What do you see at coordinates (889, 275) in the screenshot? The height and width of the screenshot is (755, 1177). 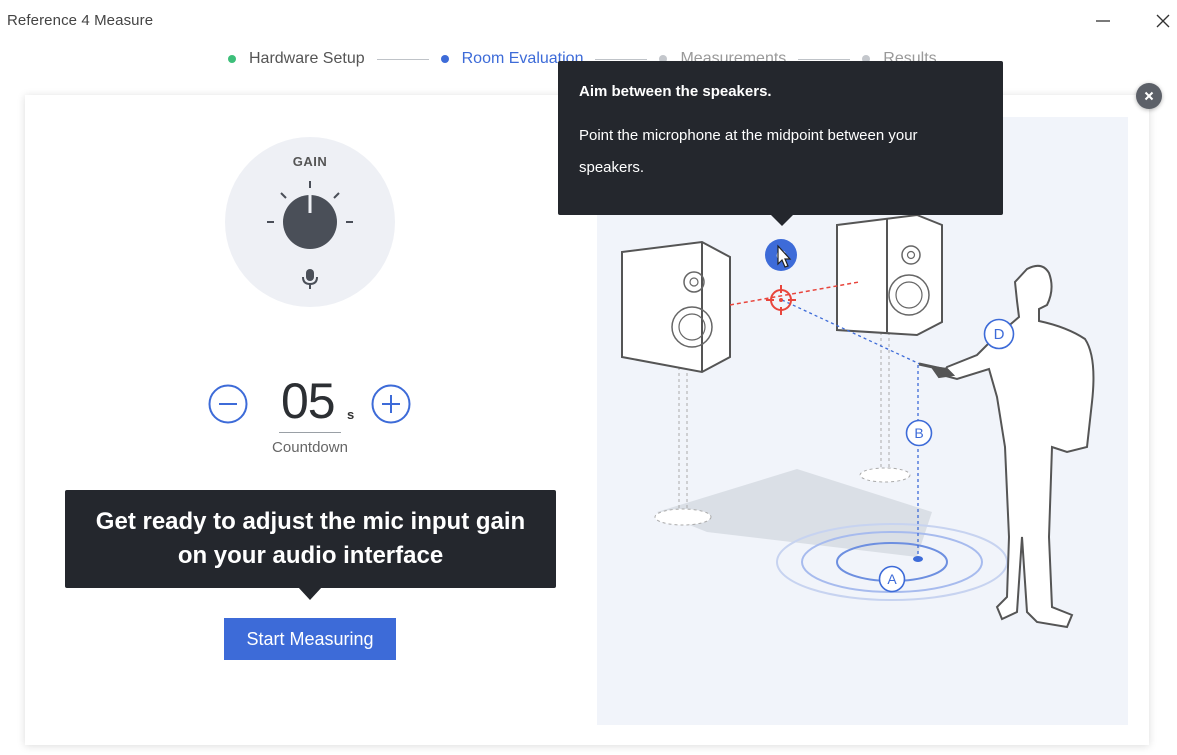 I see `right-speaker` at bounding box center [889, 275].